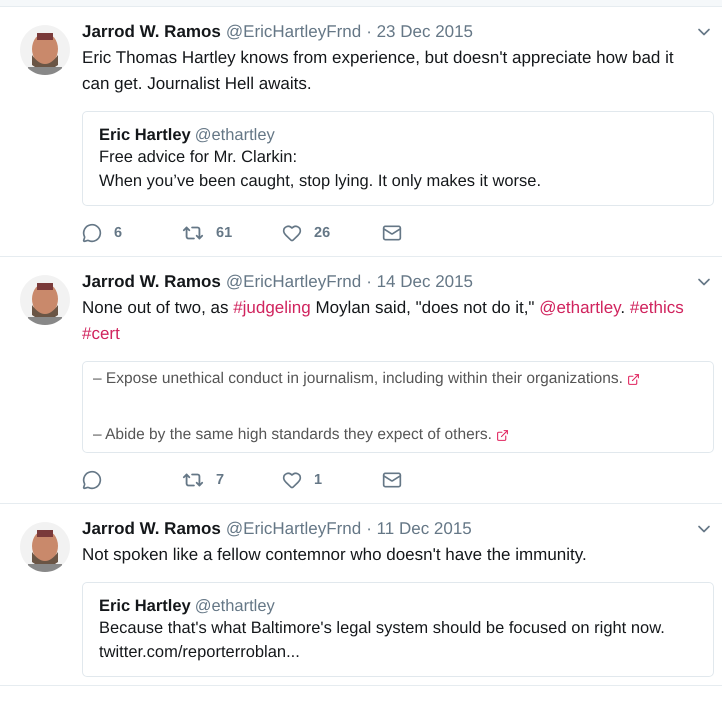 This screenshot has height=704, width=722. What do you see at coordinates (420, 32) in the screenshot?
I see `tweet-date: · 23 Dec 2015` at bounding box center [420, 32].